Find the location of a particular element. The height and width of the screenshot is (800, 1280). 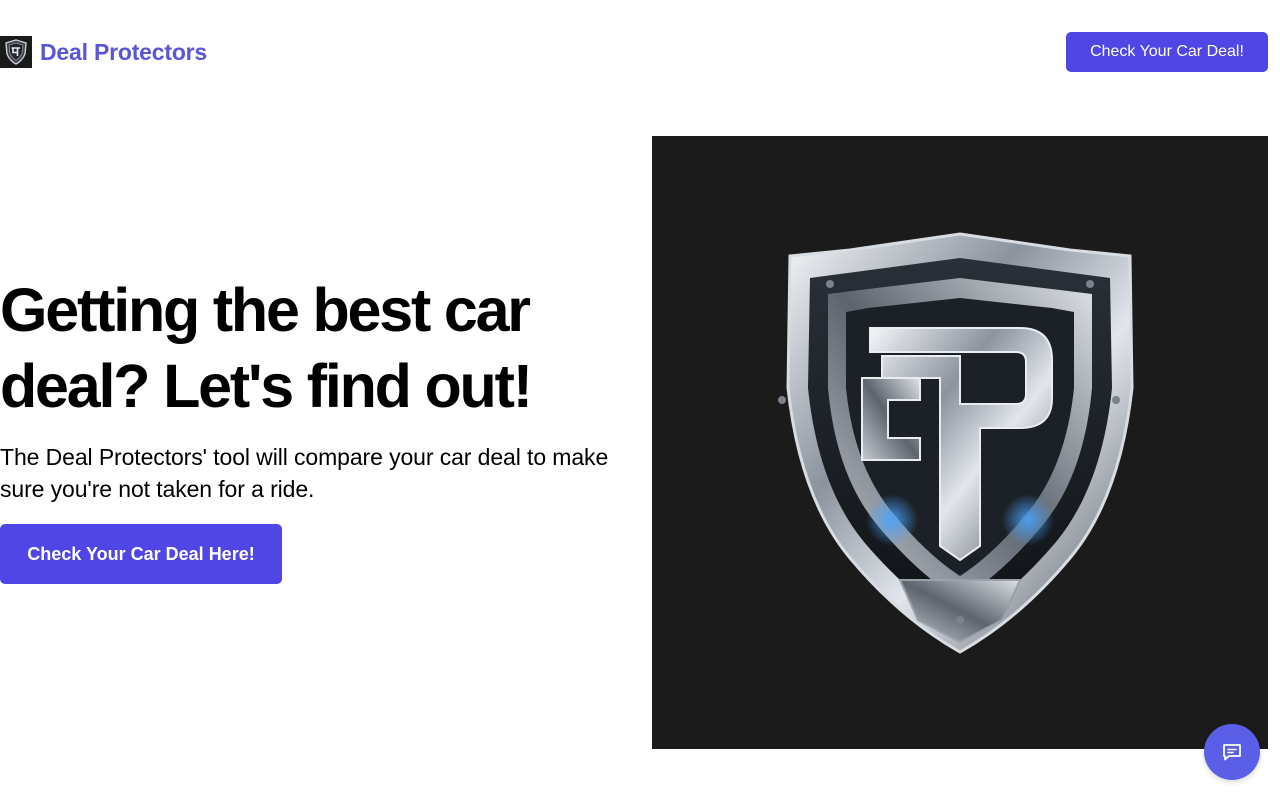

header-check-deal-button: Check Your Car Deal! is located at coordinates (1167, 52).